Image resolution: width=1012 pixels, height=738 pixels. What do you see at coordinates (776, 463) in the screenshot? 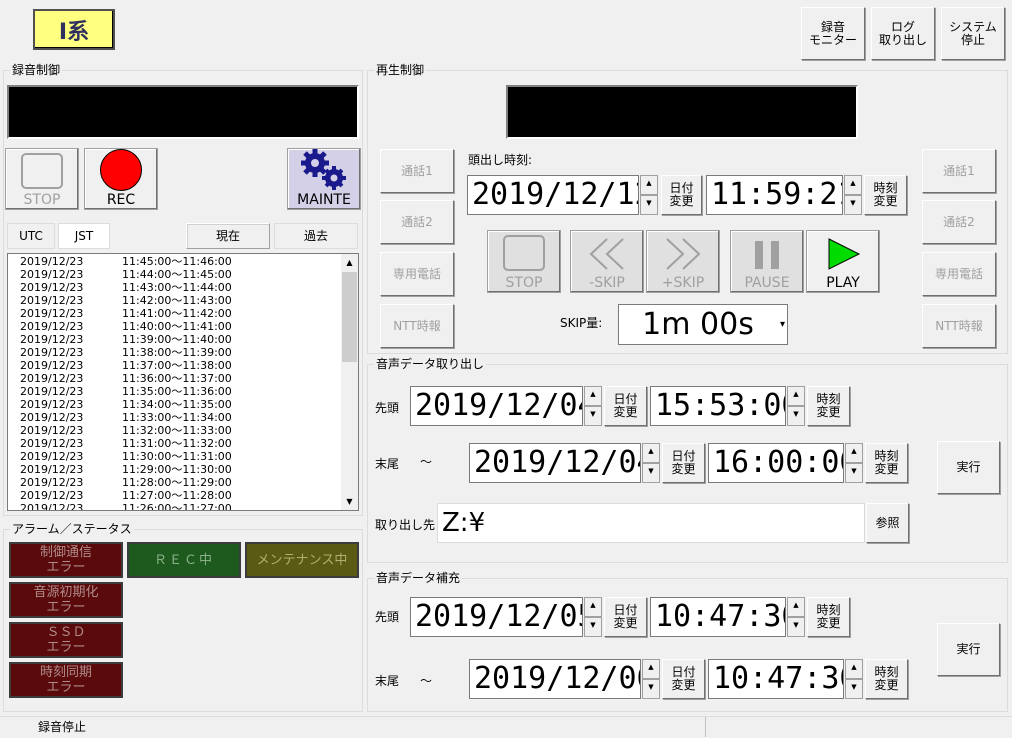
I see `extract-end-time-field: 16:00:00` at bounding box center [776, 463].